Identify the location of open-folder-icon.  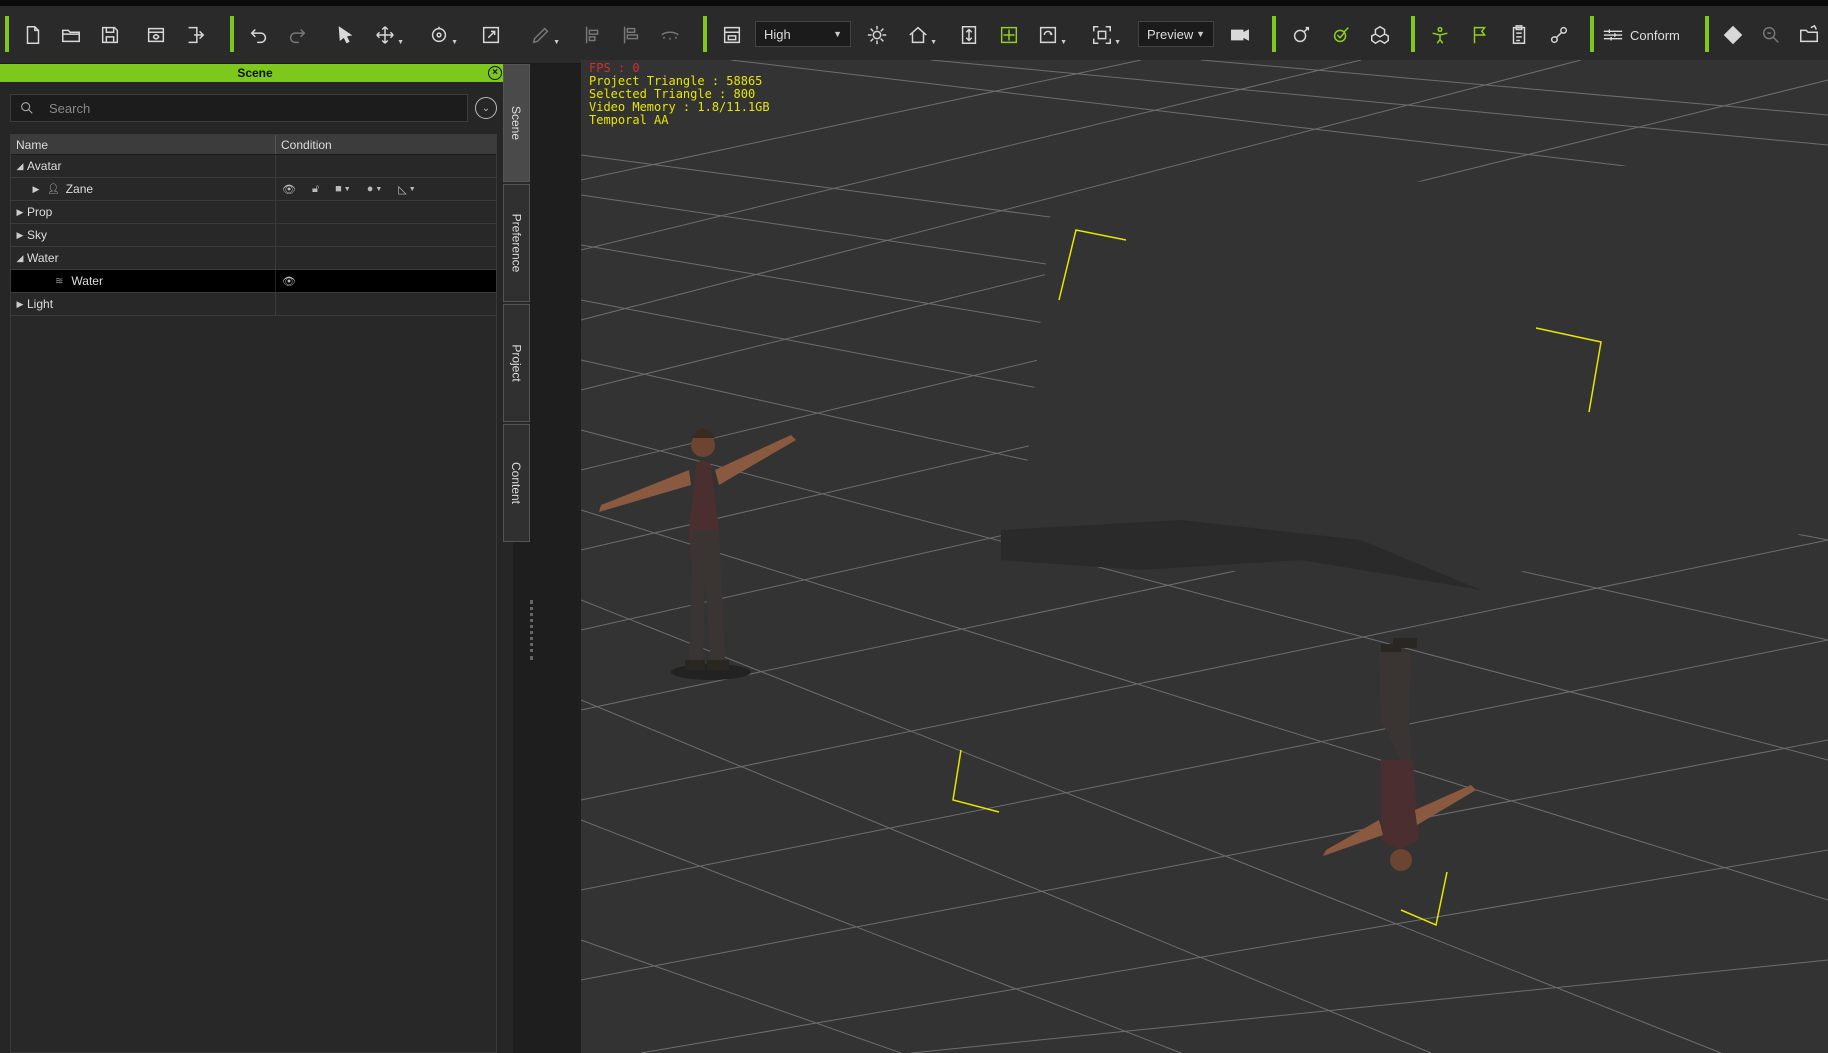
(71, 35).